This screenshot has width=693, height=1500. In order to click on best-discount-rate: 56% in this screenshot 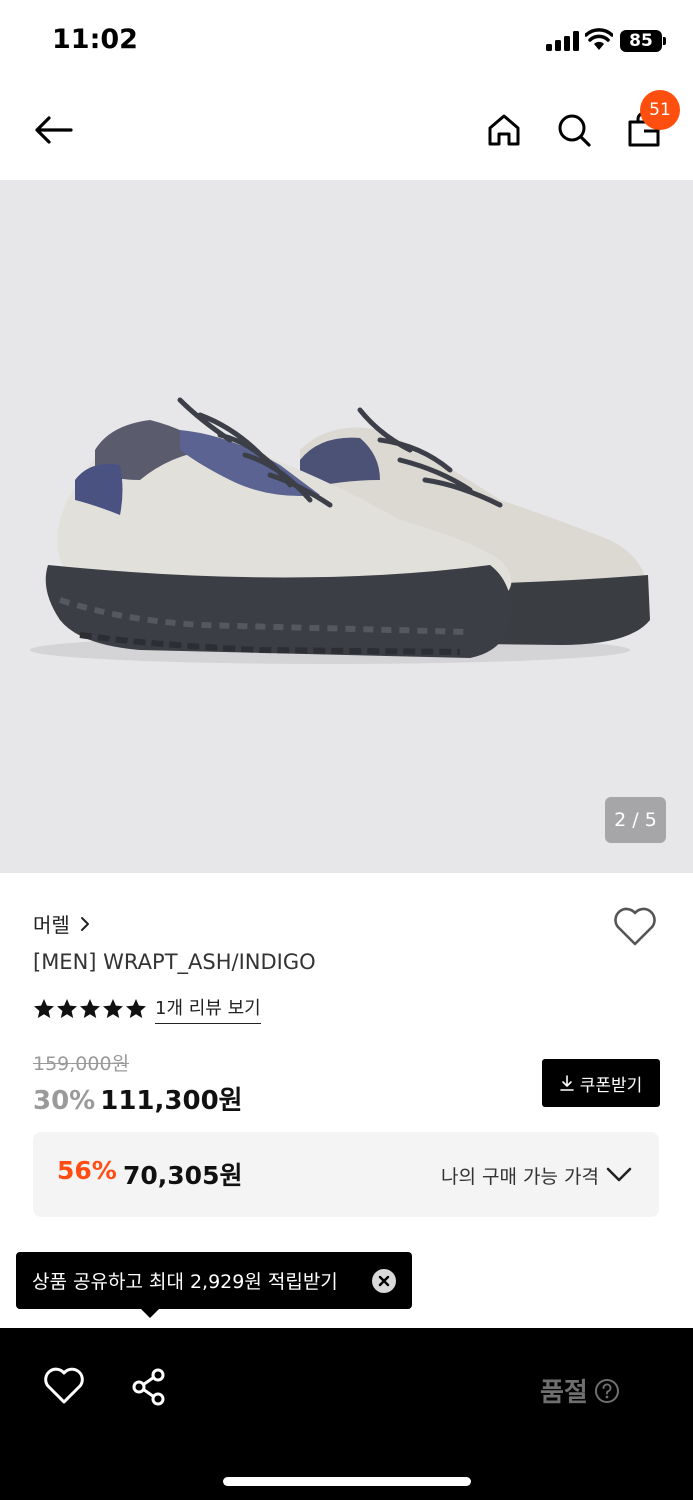, I will do `click(87, 1170)`.